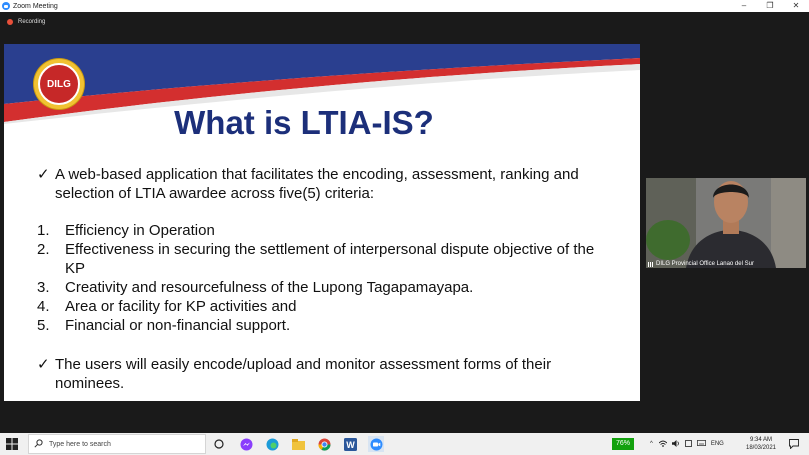 The image size is (809, 455). Describe the element at coordinates (675, 444) in the screenshot. I see `speaker-icon` at that location.